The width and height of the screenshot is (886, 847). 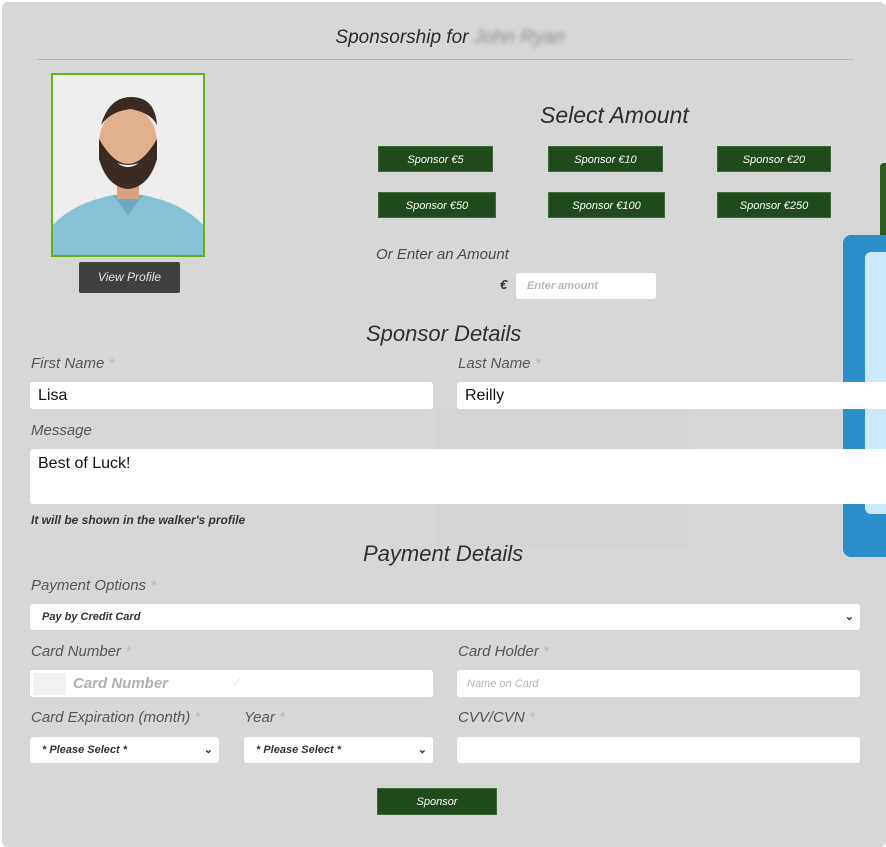 What do you see at coordinates (76, 651) in the screenshot?
I see `card-number-label-text: Card Number` at bounding box center [76, 651].